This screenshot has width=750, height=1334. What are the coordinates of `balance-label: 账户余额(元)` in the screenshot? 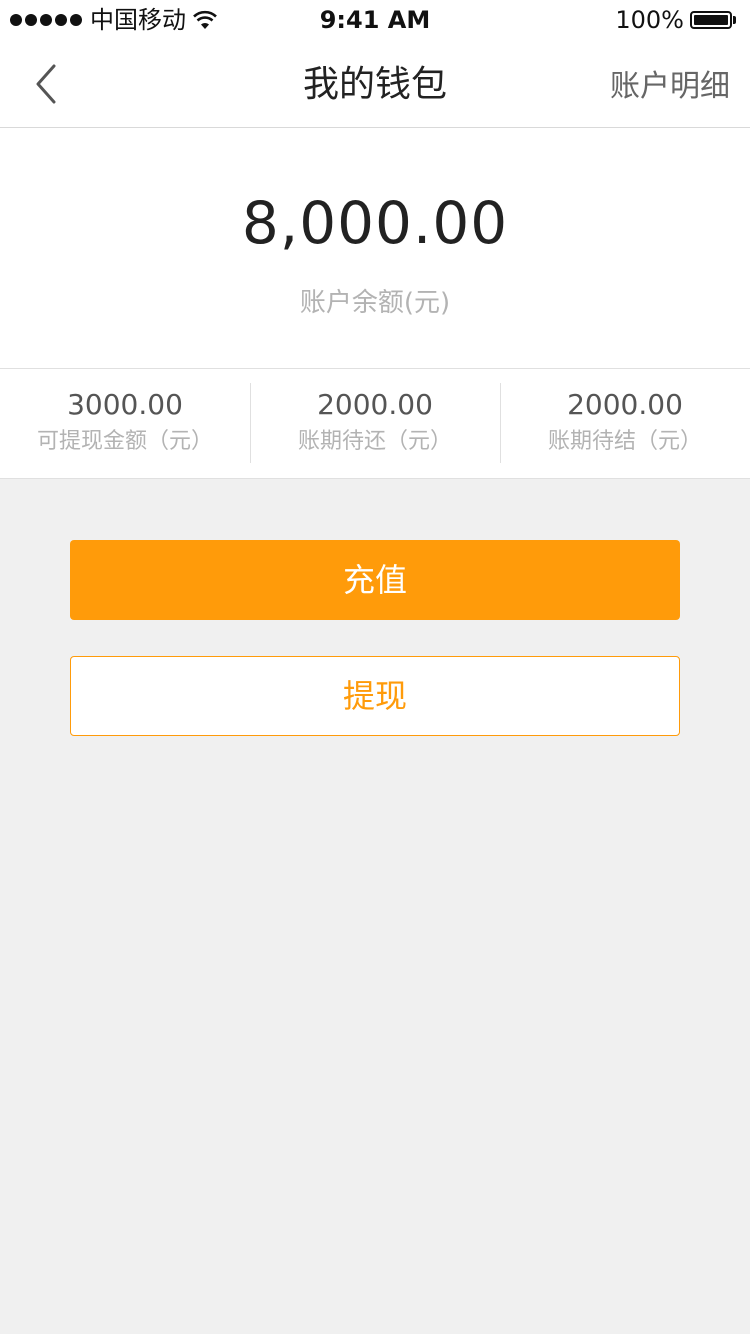 It's located at (375, 303).